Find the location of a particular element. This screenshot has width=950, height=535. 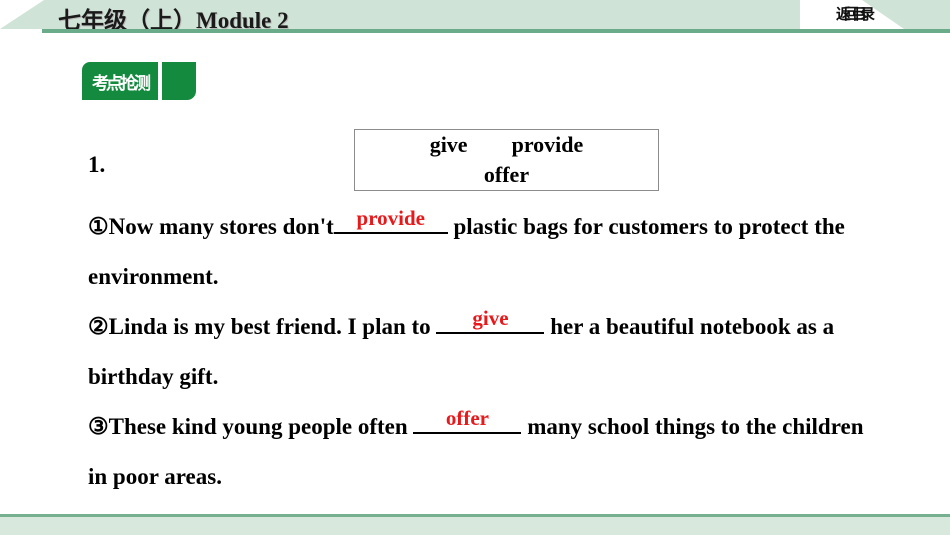

answer-blank-1: provide is located at coordinates (390, 220).